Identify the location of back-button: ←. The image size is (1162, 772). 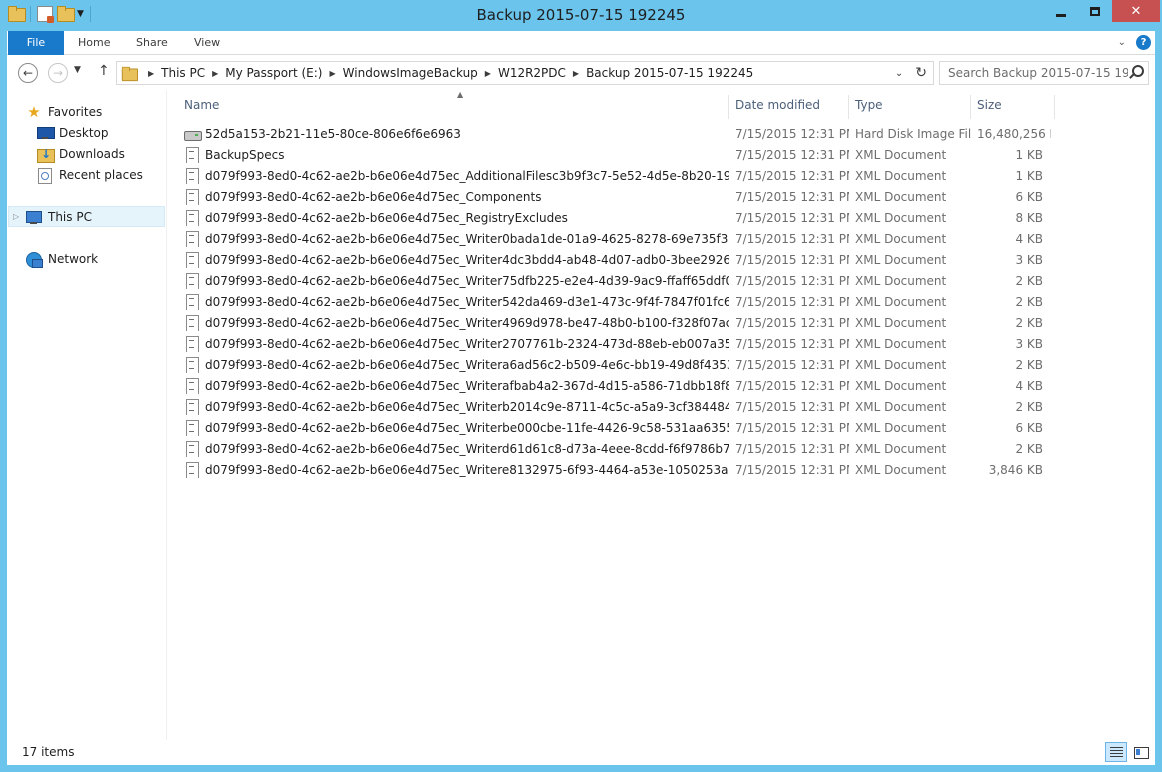
(28, 73).